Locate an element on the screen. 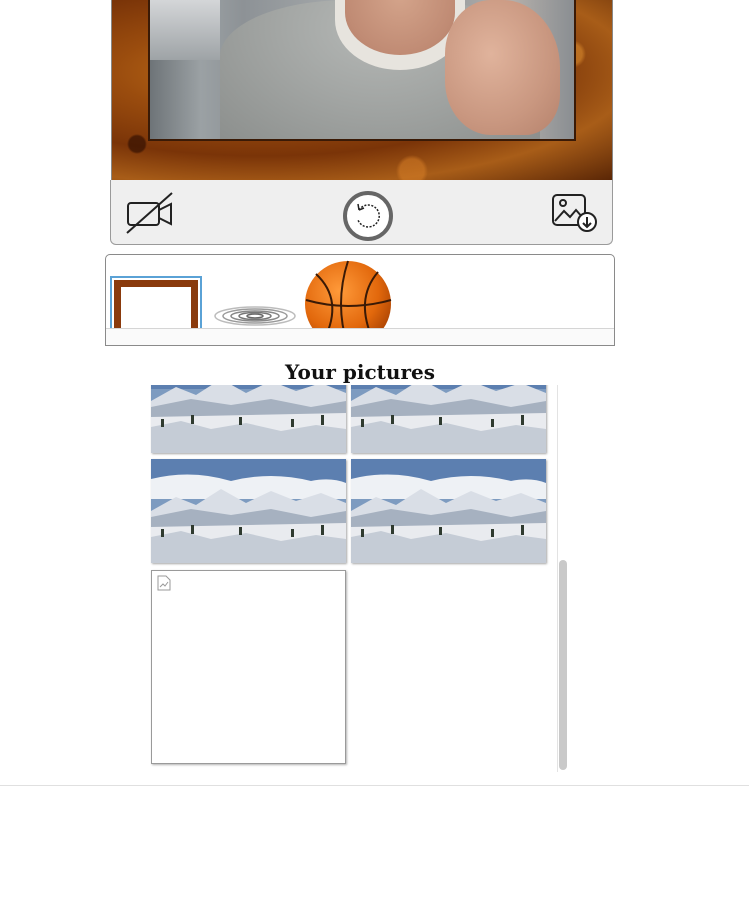 This screenshot has height=913, width=749. camera-controls is located at coordinates (361, 212).